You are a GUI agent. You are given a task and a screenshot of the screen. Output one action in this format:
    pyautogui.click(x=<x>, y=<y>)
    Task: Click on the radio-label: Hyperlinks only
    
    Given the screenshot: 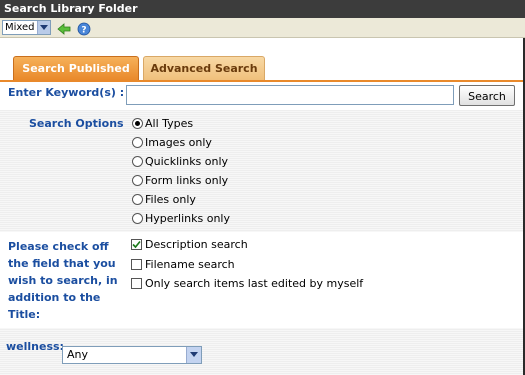 What is the action you would take?
    pyautogui.click(x=188, y=218)
    